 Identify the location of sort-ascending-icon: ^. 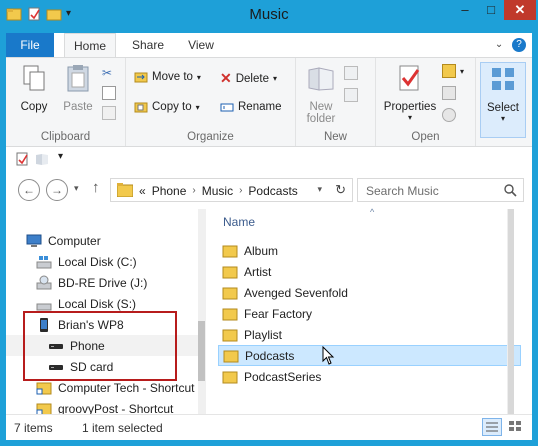
(372, 212).